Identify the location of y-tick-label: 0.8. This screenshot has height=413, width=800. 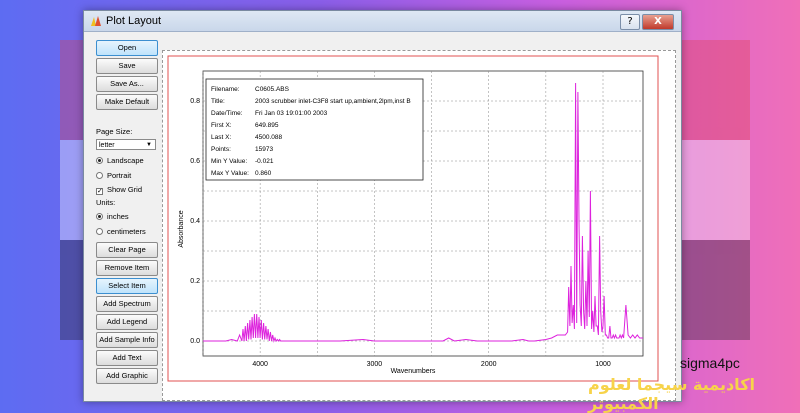
(195, 101).